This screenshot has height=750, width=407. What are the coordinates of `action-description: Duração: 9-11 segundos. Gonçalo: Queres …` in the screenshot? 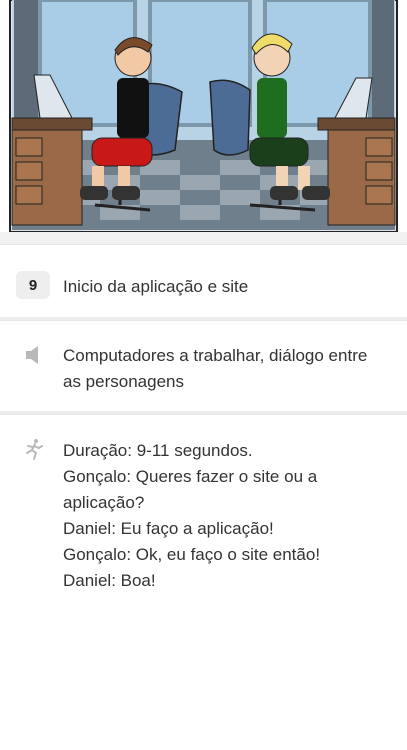 It's located at (192, 515).